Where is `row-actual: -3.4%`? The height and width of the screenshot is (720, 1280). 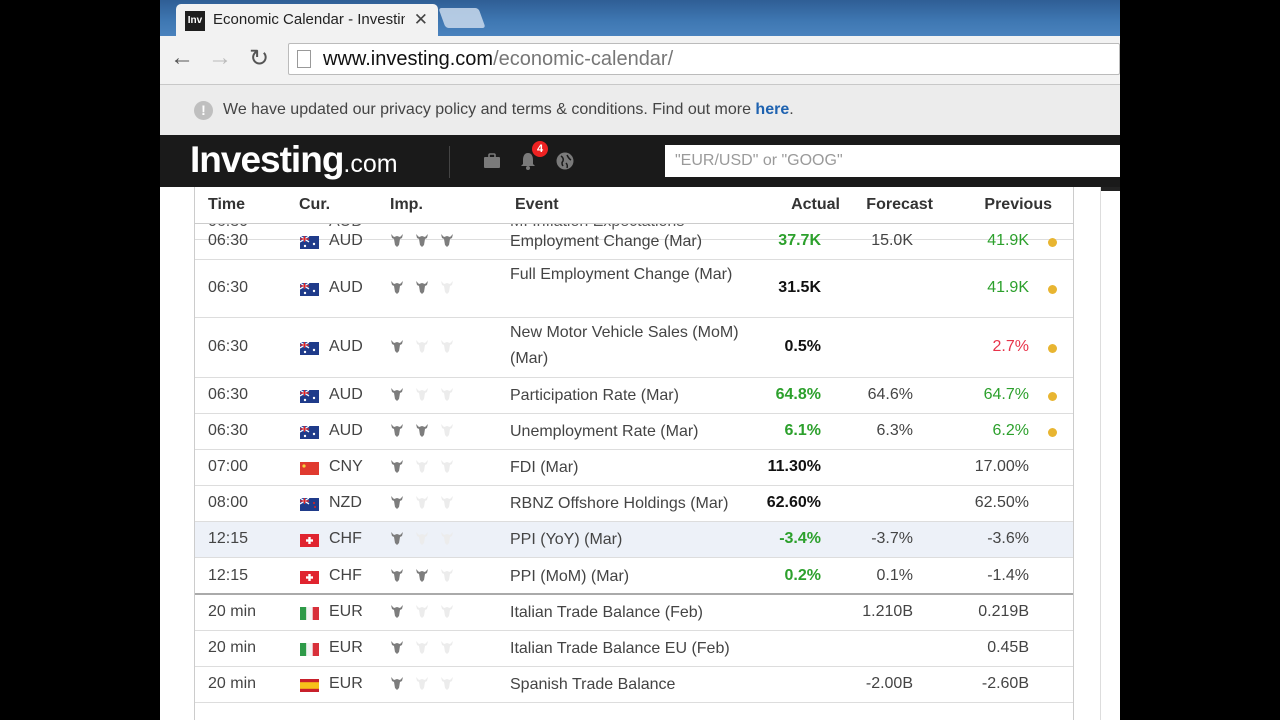
row-actual: -3.4% is located at coordinates (800, 538).